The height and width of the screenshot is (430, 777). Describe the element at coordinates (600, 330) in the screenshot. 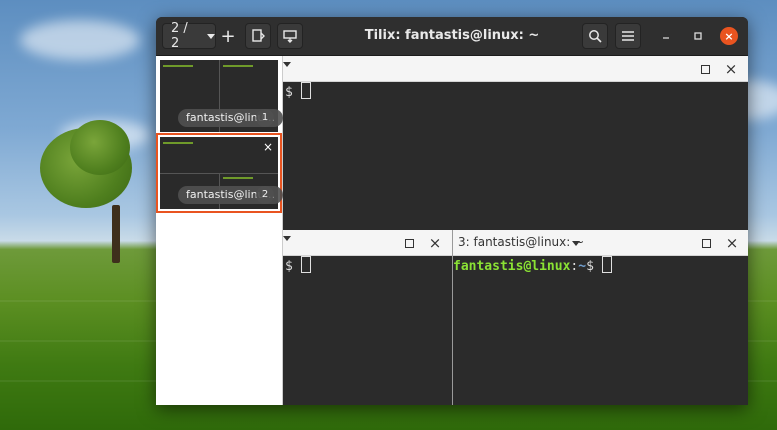

I see `terminal-pane-bottom-right: fantastis@linux:~$` at that location.